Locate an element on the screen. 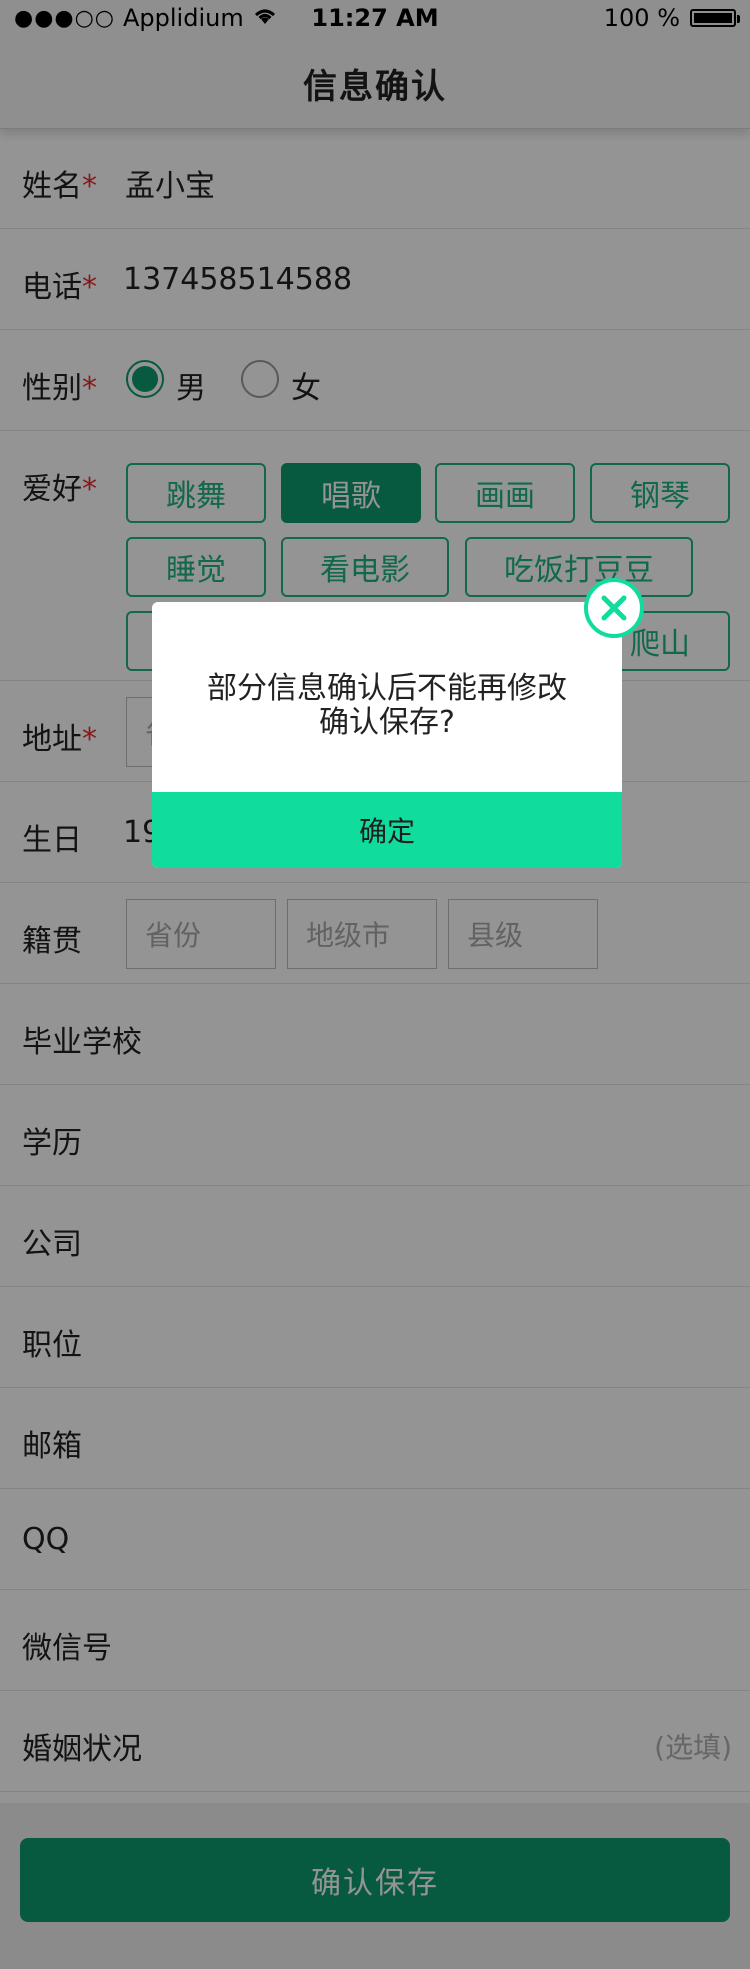 This screenshot has height=1969, width=750. dialog-close-button is located at coordinates (614, 608).